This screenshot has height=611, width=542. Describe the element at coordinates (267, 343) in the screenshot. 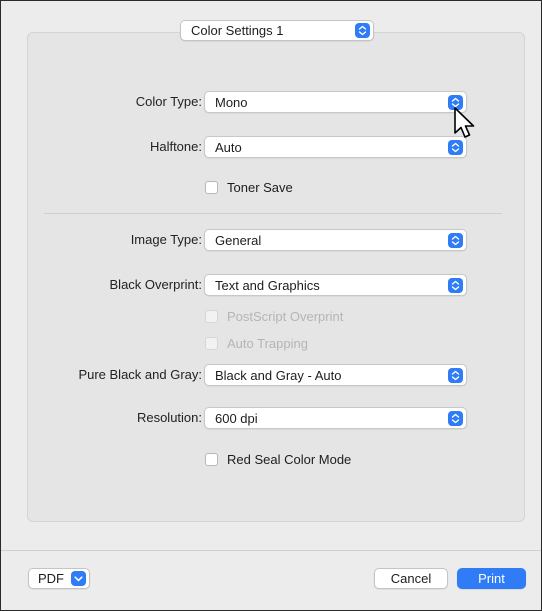

I see `auto-trapping-label: Auto Trapping` at that location.